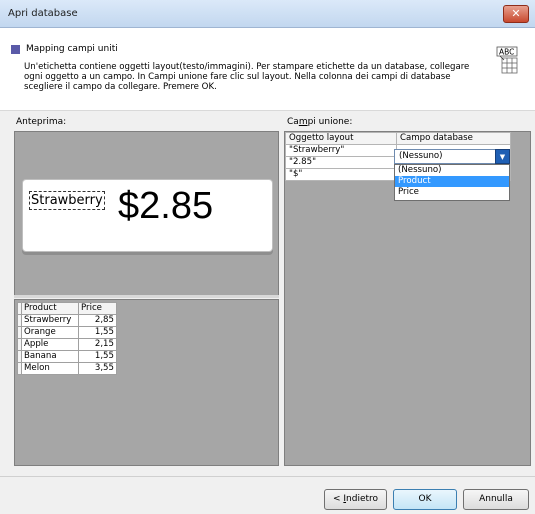 The width and height of the screenshot is (535, 514). What do you see at coordinates (341, 162) in the screenshot?
I see `layout-object-cell: "2.85"` at bounding box center [341, 162].